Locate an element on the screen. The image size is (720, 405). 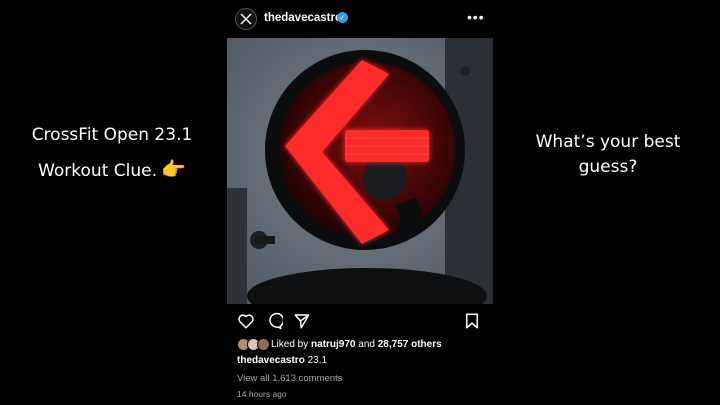
right-caption-line1: What’s your best is located at coordinates (608, 142).